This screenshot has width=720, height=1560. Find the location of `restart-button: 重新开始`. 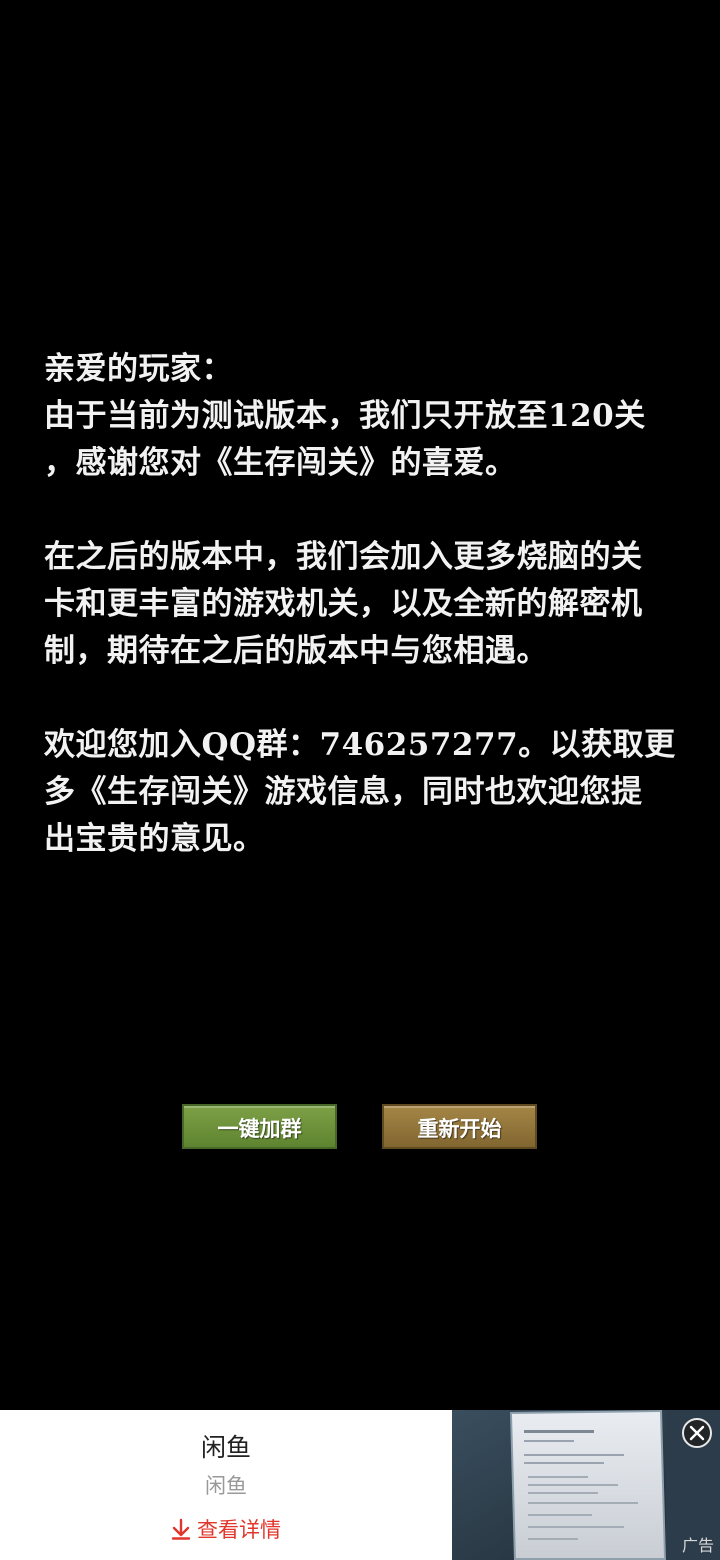

restart-button: 重新开始 is located at coordinates (459, 1126).